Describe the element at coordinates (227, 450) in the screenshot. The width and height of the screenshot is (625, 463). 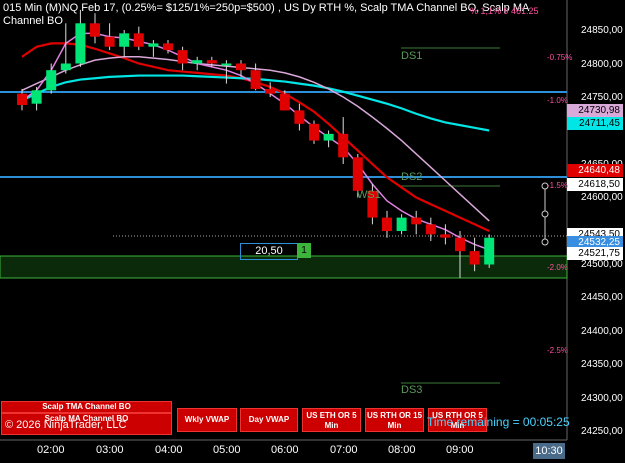
I see `time-tick: 05:00` at that location.